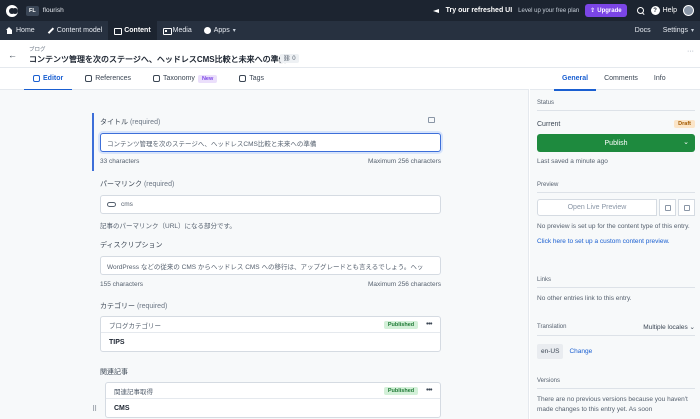 The image size is (700, 419). What do you see at coordinates (270, 342) in the screenshot?
I see `ref-entry-title: TIPS` at bounding box center [270, 342].